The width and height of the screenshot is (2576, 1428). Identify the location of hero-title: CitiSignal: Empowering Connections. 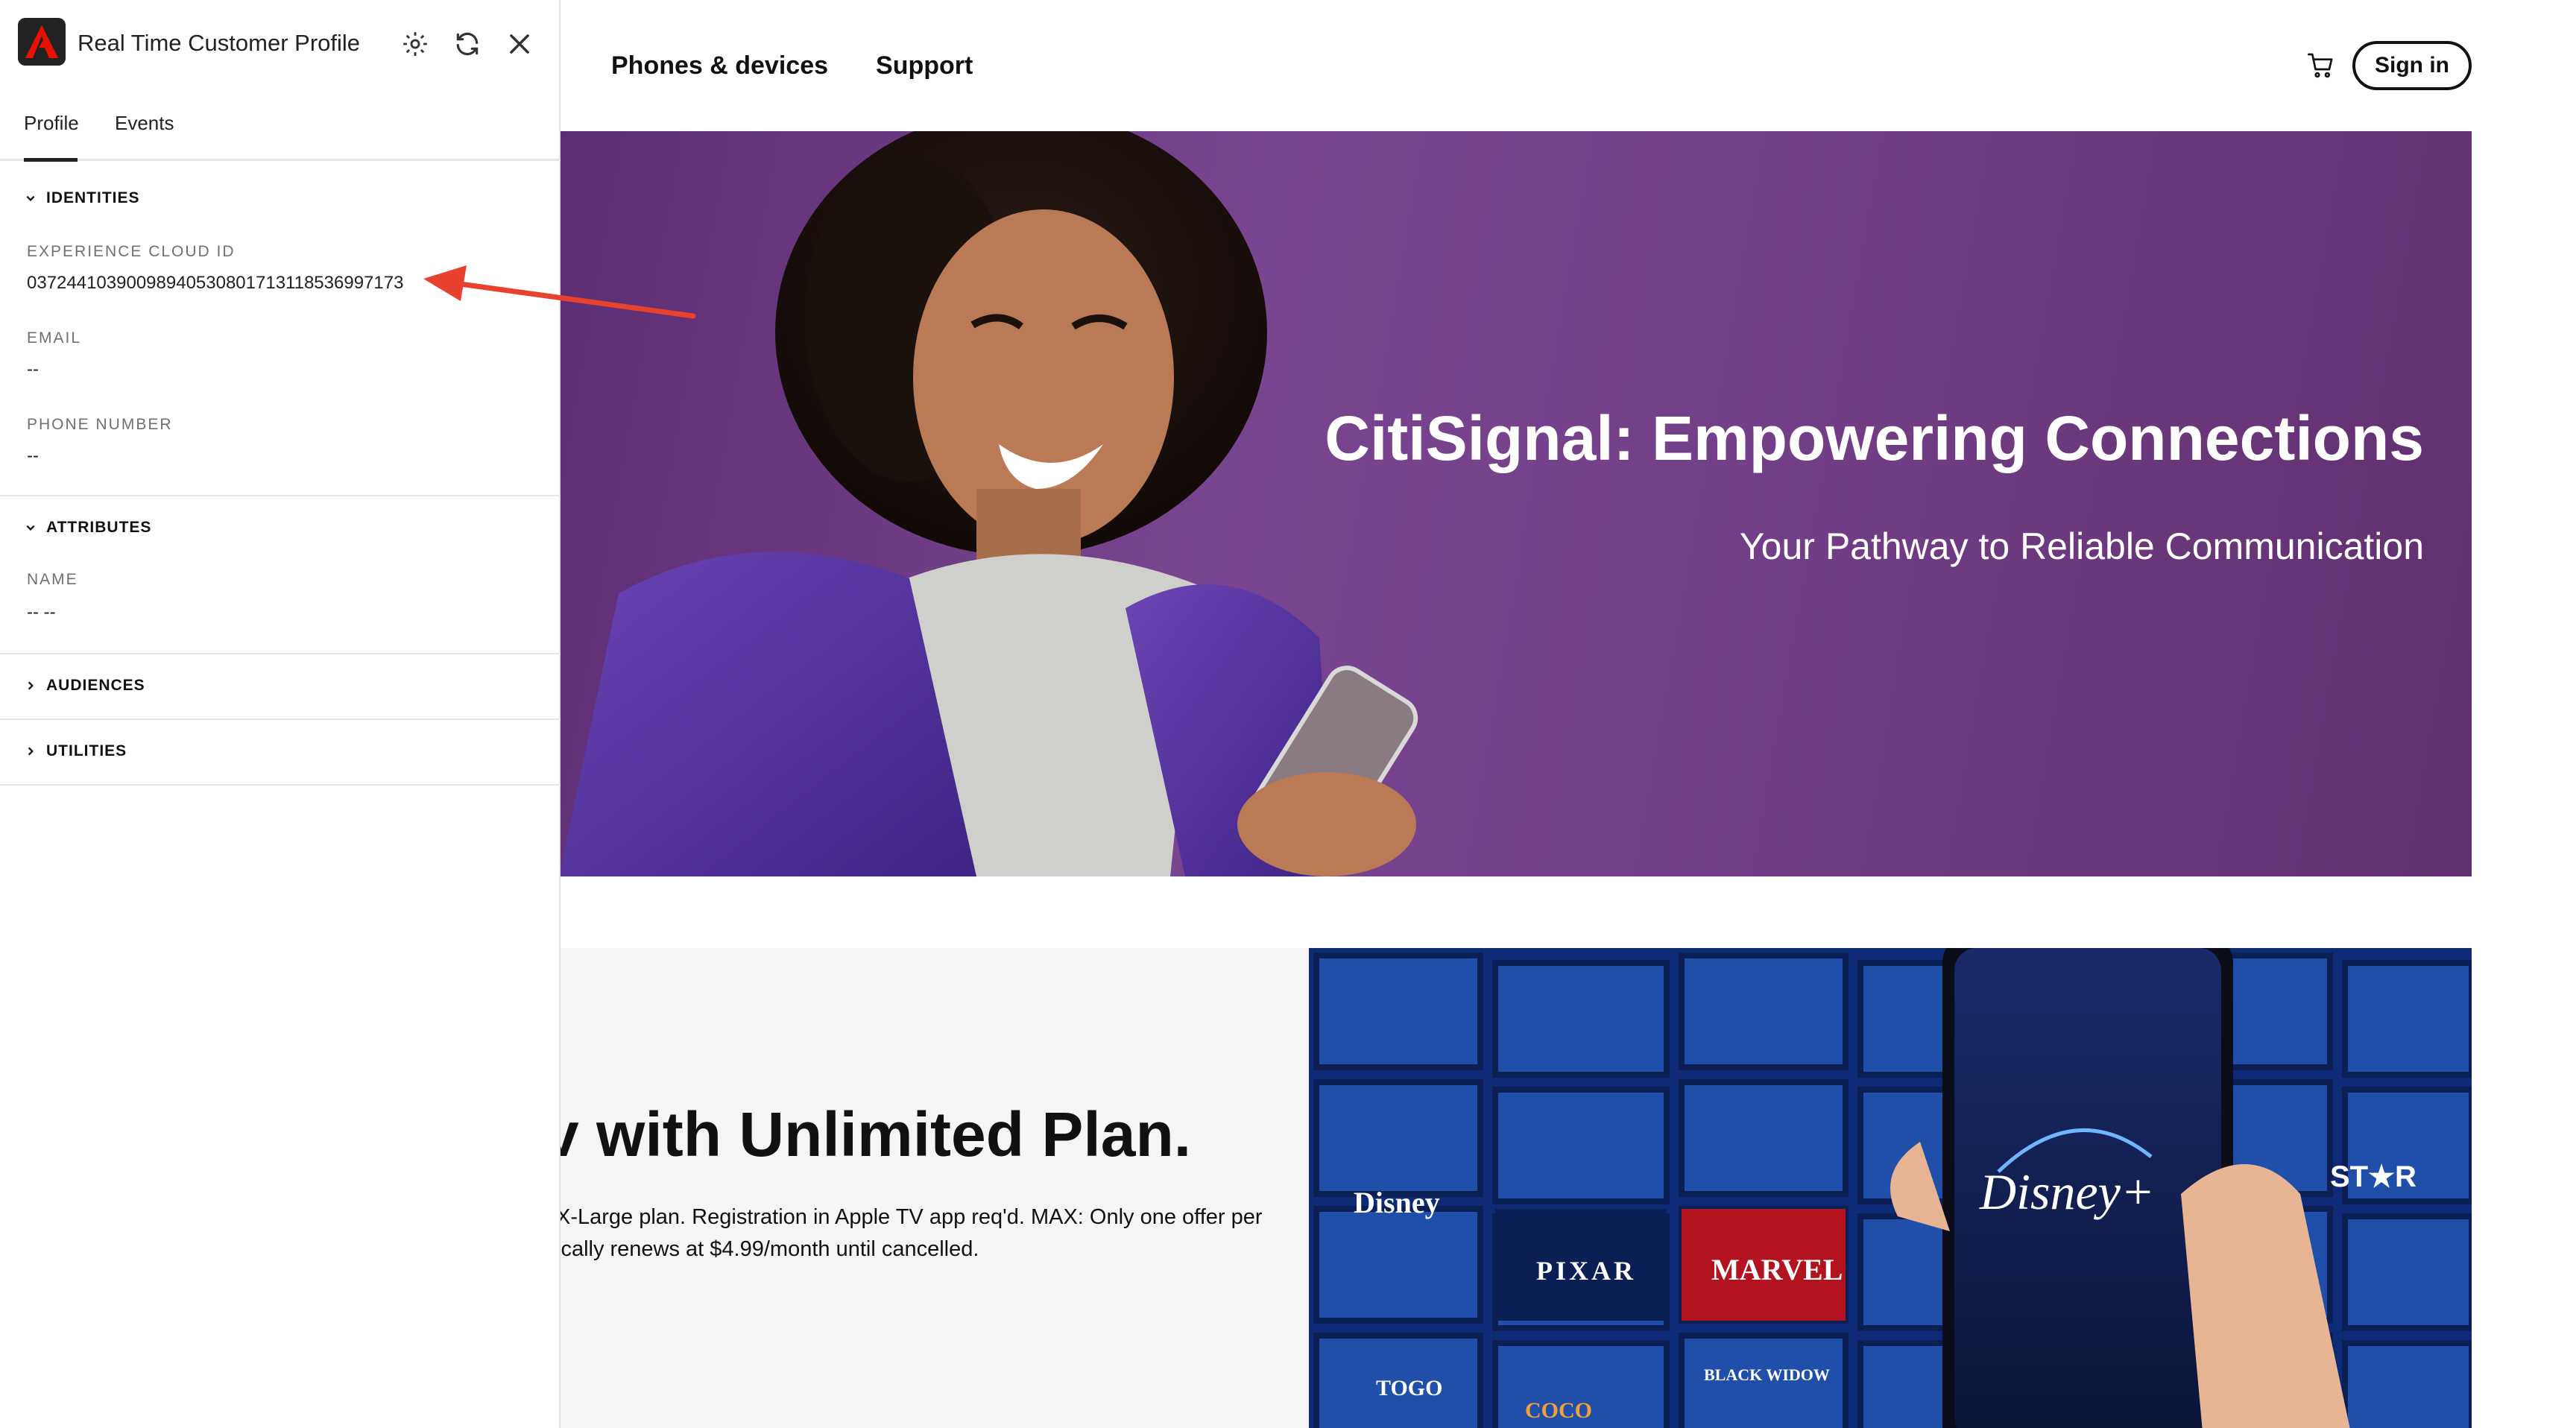
(1875, 438).